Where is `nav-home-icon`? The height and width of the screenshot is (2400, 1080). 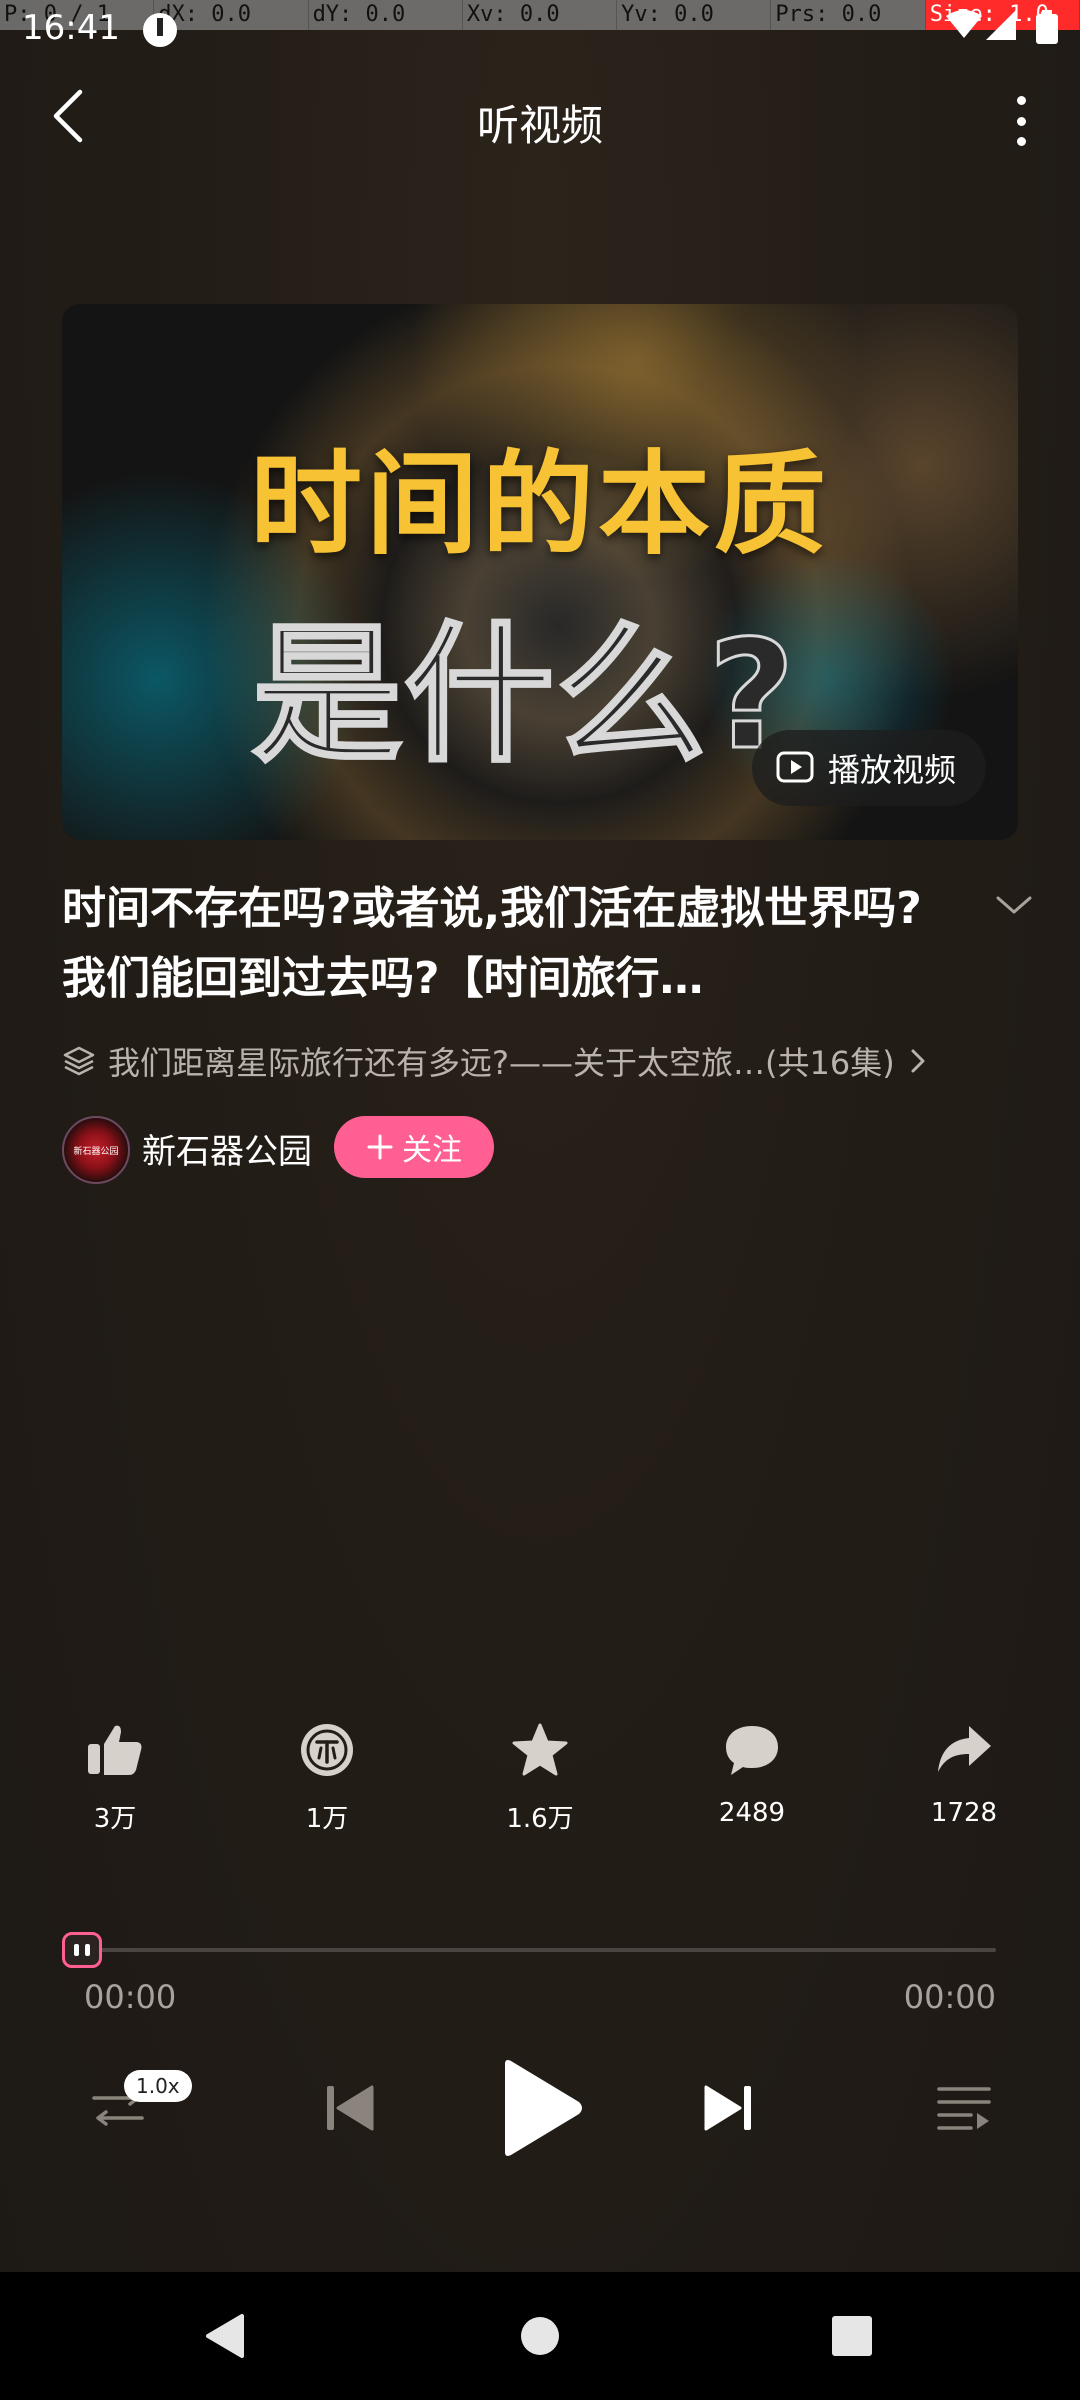 nav-home-icon is located at coordinates (540, 2336).